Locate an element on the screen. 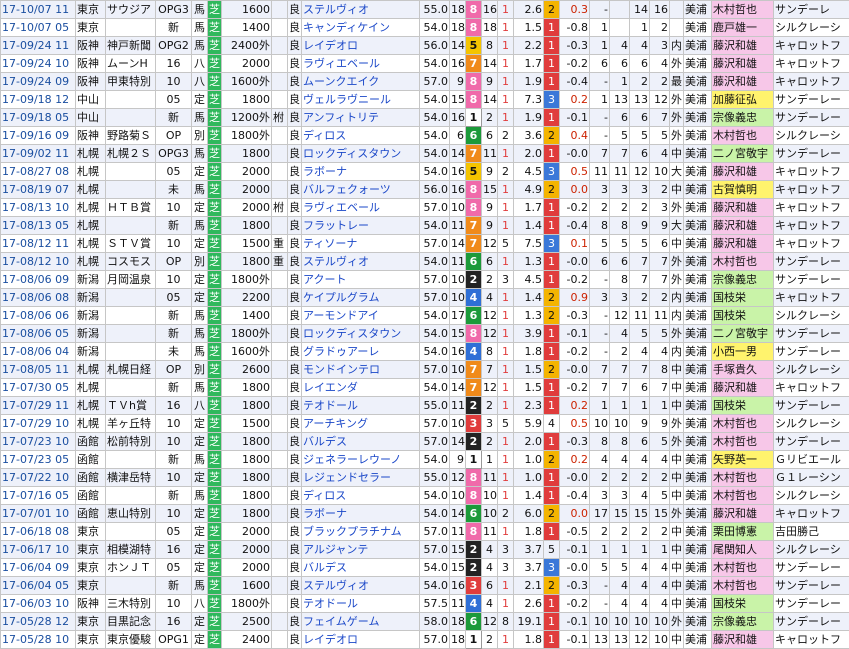  weight: 55.0 is located at coordinates (435, 10).